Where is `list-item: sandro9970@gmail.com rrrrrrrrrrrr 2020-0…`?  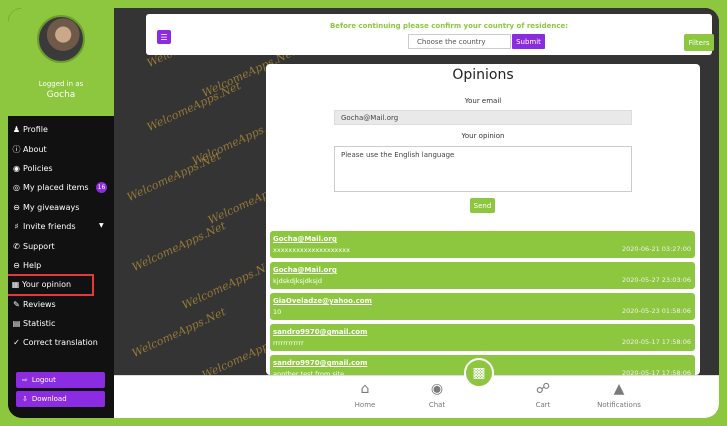 list-item: sandro9970@gmail.com rrrrrrrrrrrr 2020-0… is located at coordinates (482, 337).